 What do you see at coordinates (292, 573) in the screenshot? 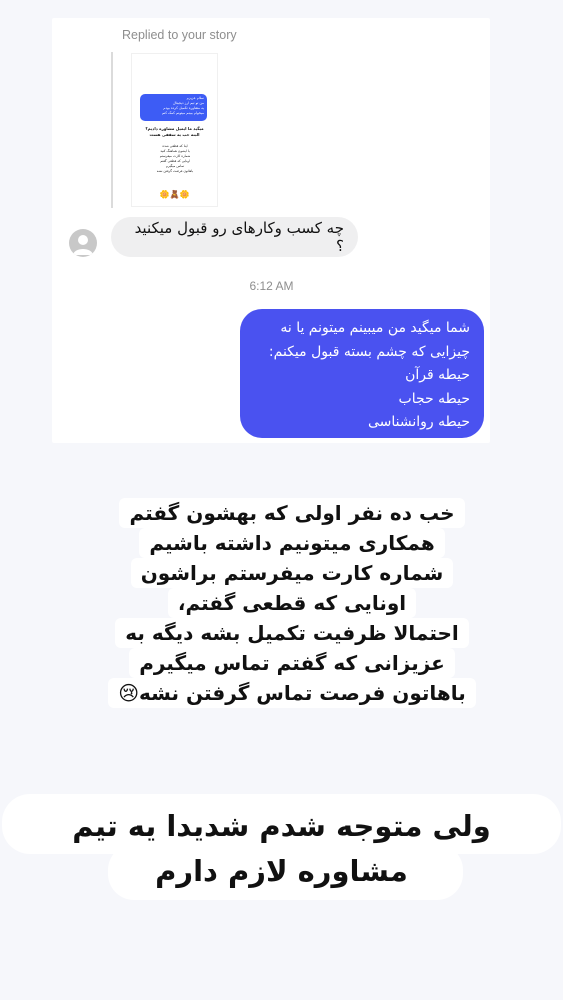
I see `caption-line: شماره کارت میفرستم براشون` at bounding box center [292, 573].